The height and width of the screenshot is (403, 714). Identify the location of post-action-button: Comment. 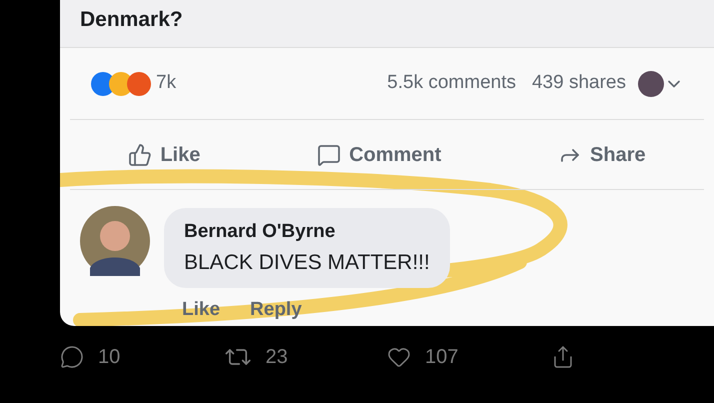
(379, 155).